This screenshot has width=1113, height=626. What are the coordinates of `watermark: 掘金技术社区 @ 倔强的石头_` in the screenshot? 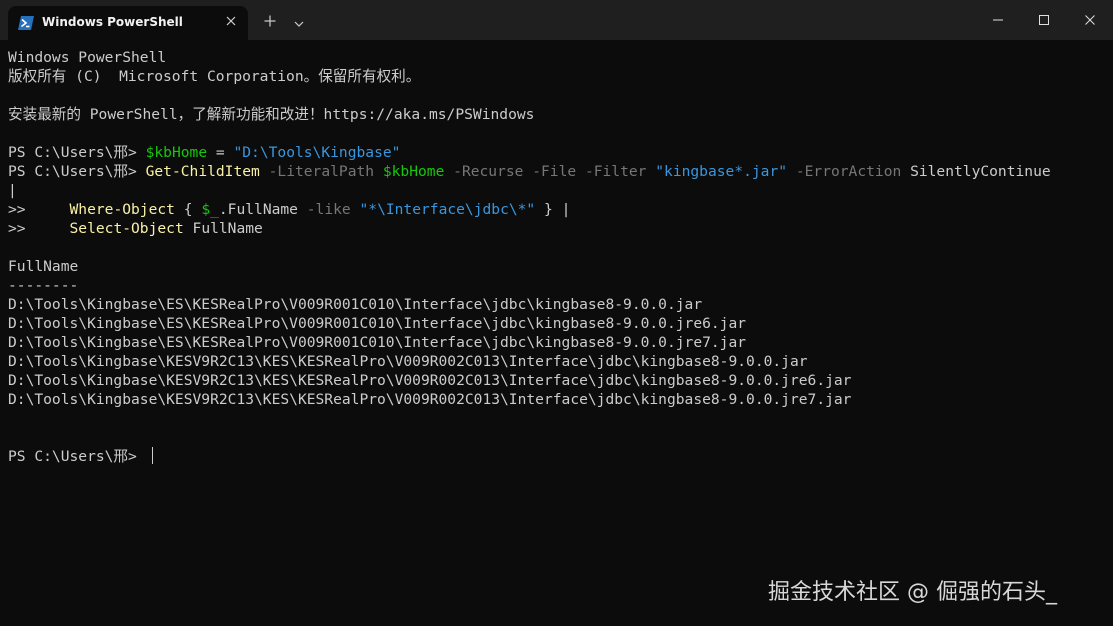 It's located at (912, 592).